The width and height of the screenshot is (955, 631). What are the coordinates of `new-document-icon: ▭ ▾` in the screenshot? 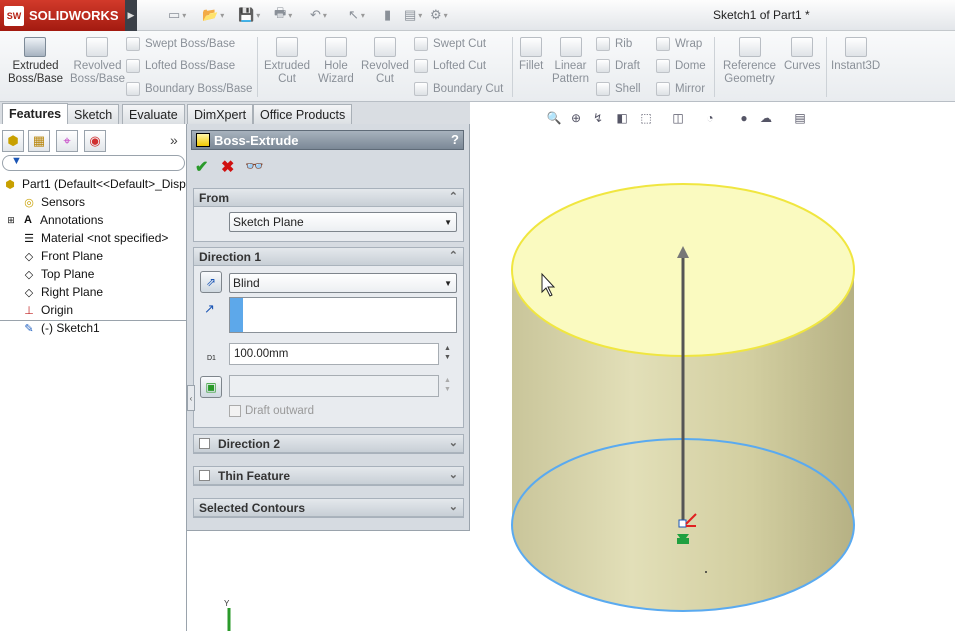 It's located at (177, 15).